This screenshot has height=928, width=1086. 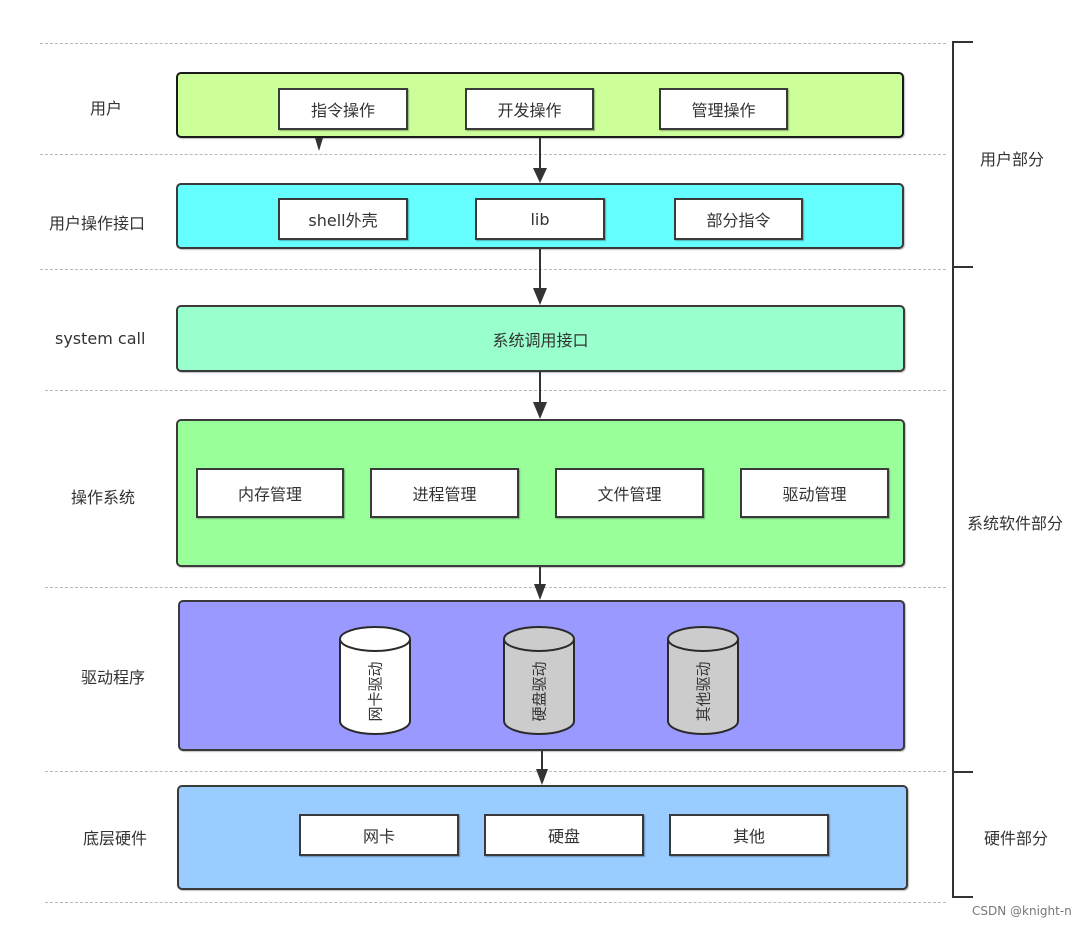 What do you see at coordinates (962, 834) in the screenshot?
I see `bracket-hardware-part` at bounding box center [962, 834].